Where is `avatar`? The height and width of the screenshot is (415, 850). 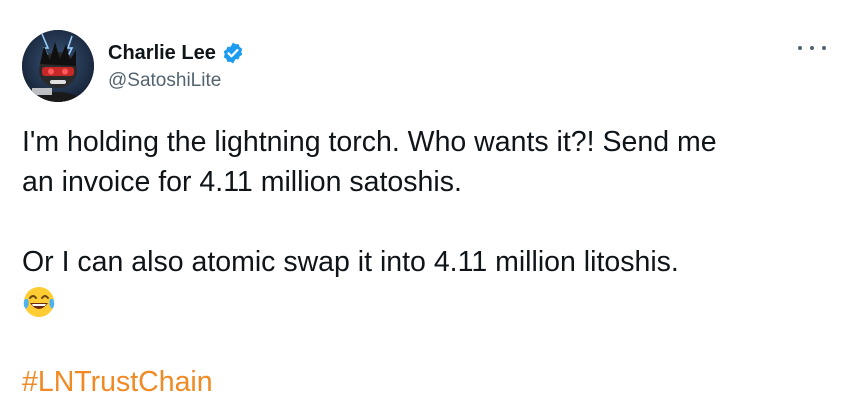 avatar is located at coordinates (58, 66).